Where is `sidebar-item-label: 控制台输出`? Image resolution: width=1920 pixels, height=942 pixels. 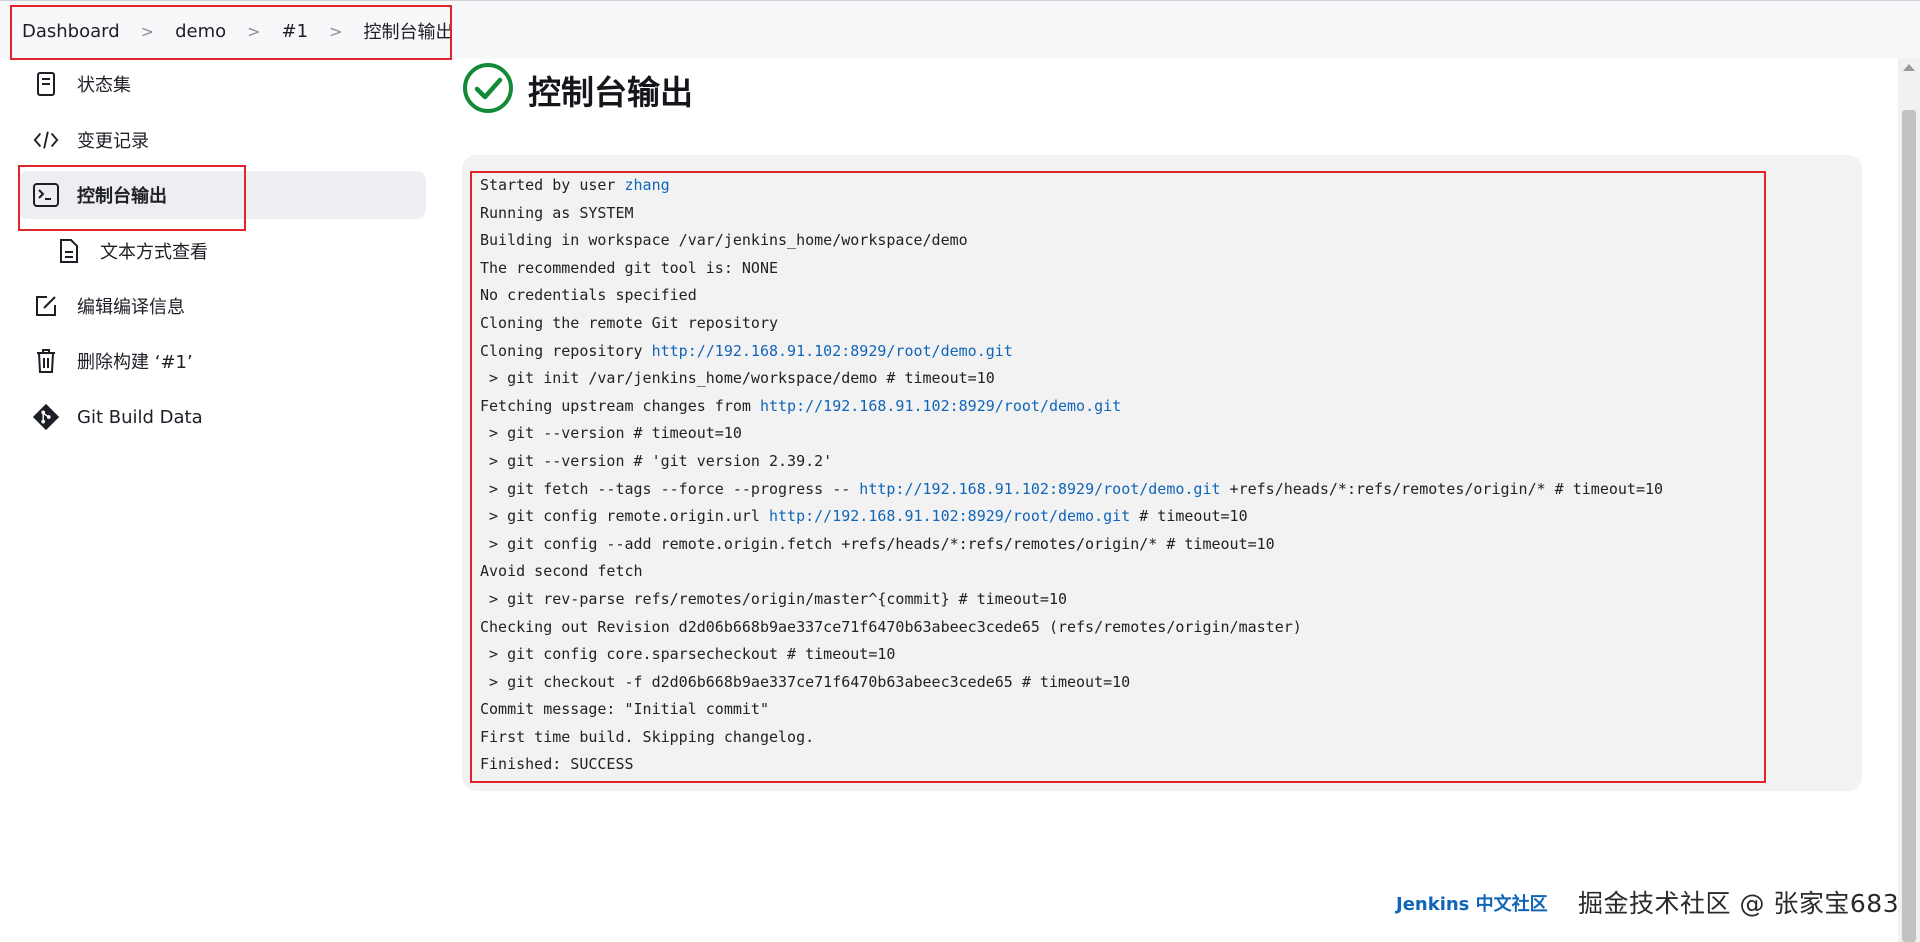
sidebar-item-label: 控制台输出 is located at coordinates (122, 196).